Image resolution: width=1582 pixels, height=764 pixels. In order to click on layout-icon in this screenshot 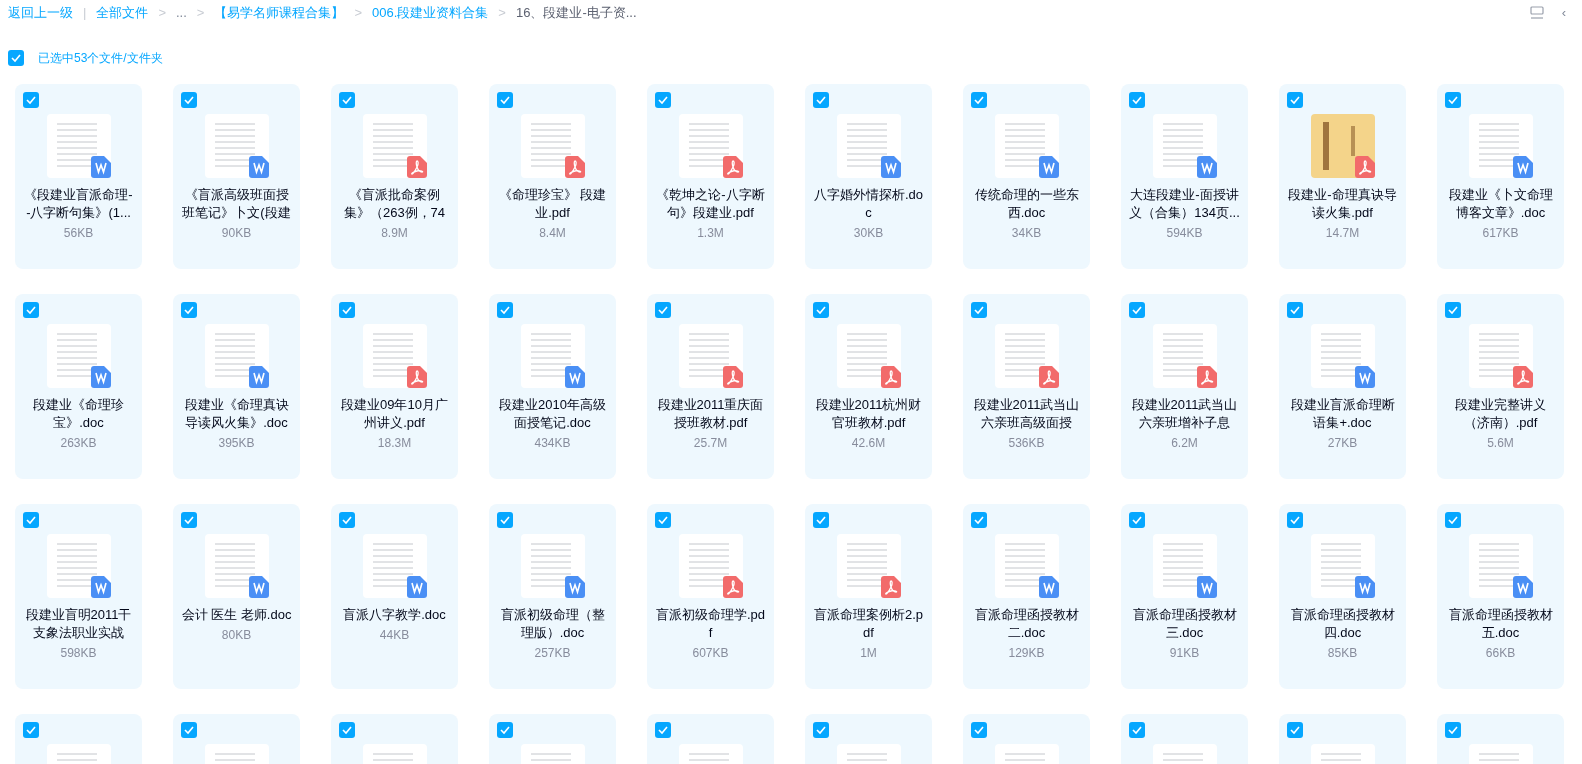, I will do `click(1536, 13)`.